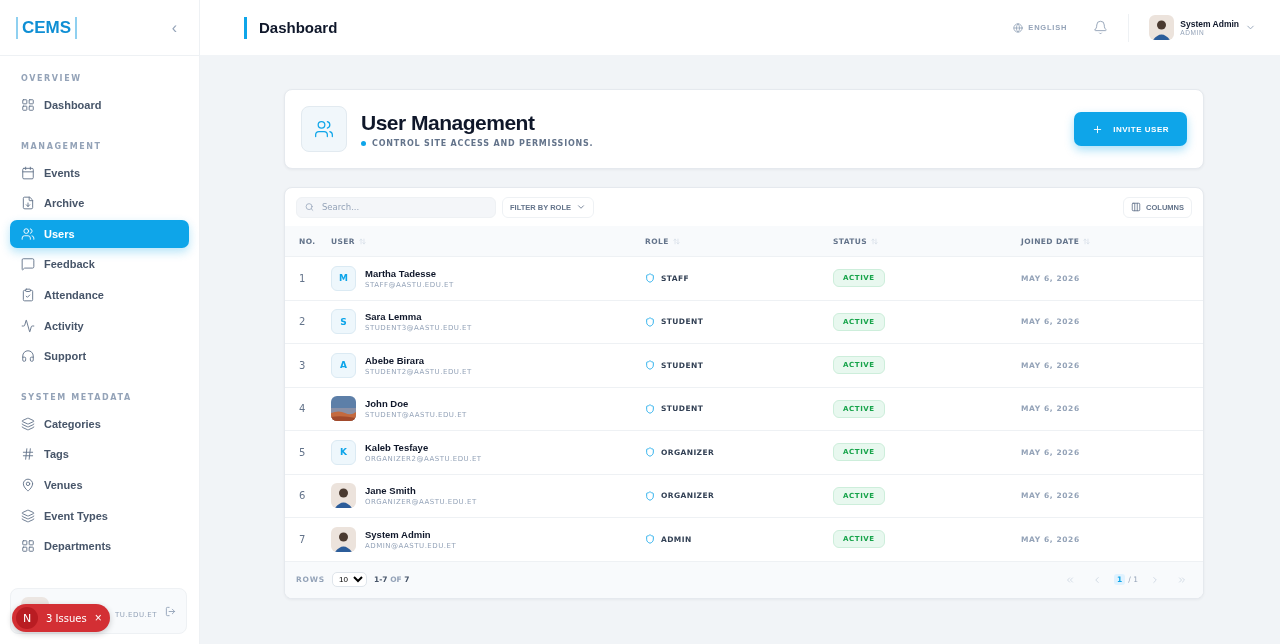  Describe the element at coordinates (309, 207) in the screenshot. I see `search-icon` at that location.